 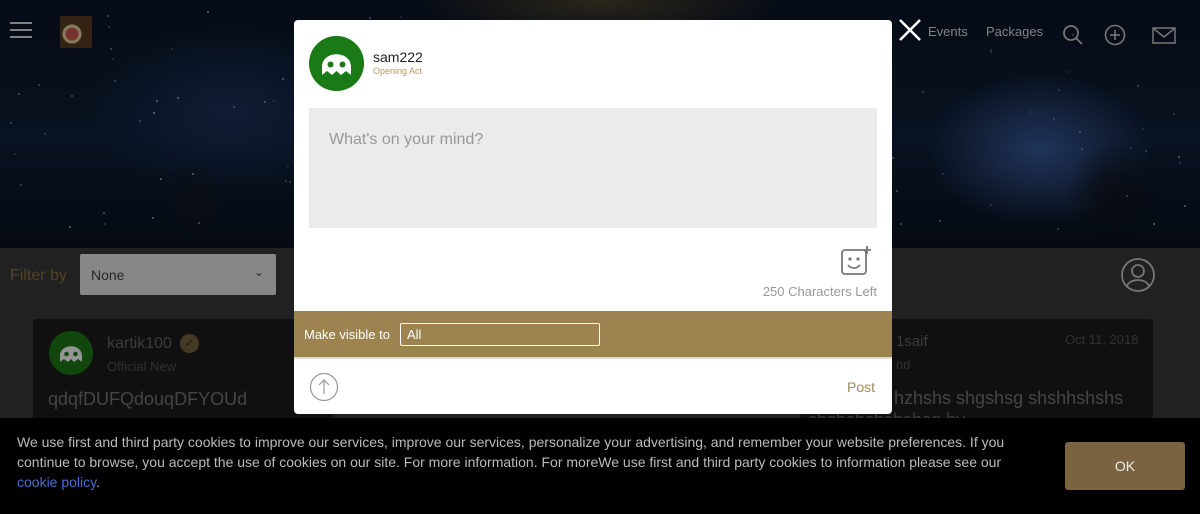 What do you see at coordinates (398, 57) in the screenshot?
I see `modal-username: sam222` at bounding box center [398, 57].